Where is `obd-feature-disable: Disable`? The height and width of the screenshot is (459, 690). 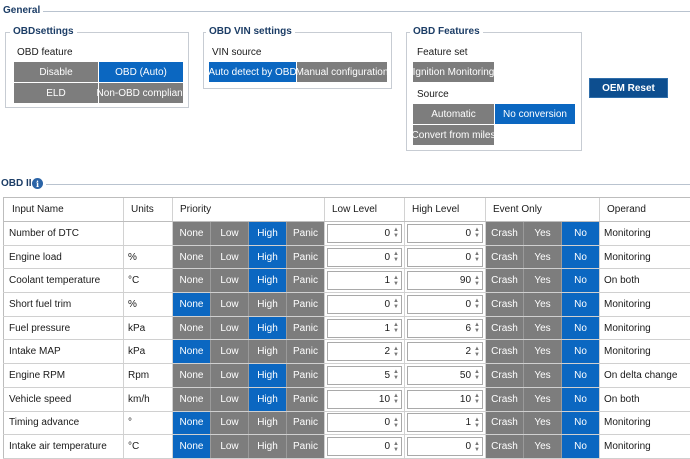
obd-feature-disable: Disable is located at coordinates (56, 72).